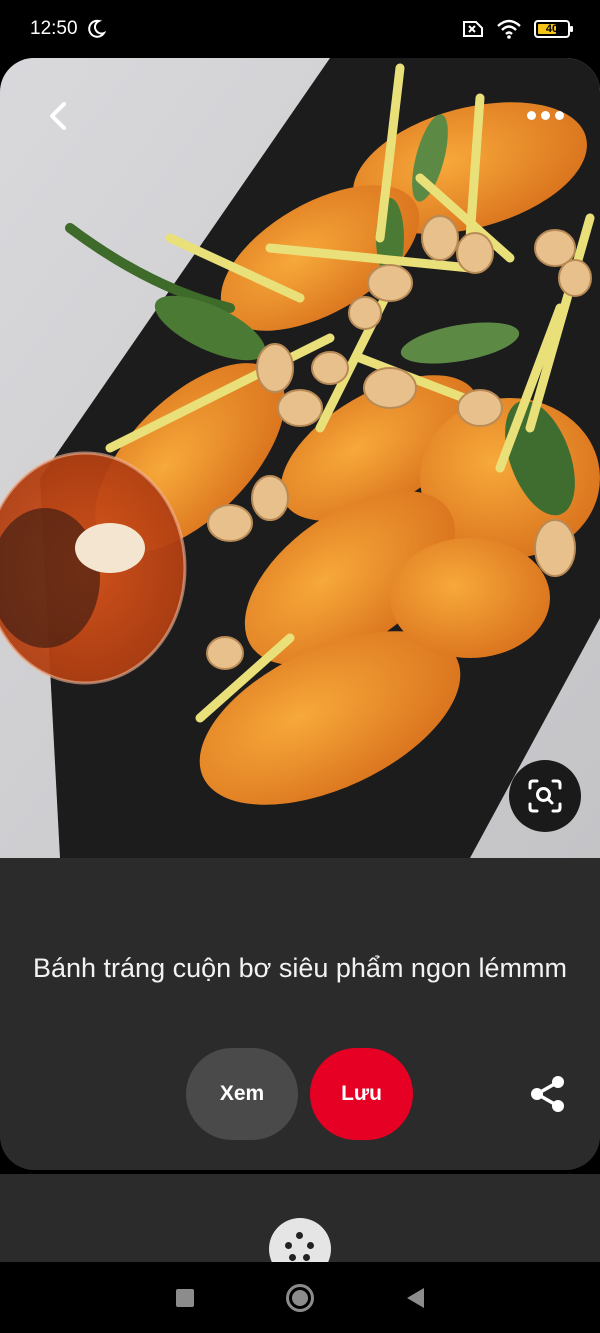  I want to click on view-button: Xem, so click(242, 1094).